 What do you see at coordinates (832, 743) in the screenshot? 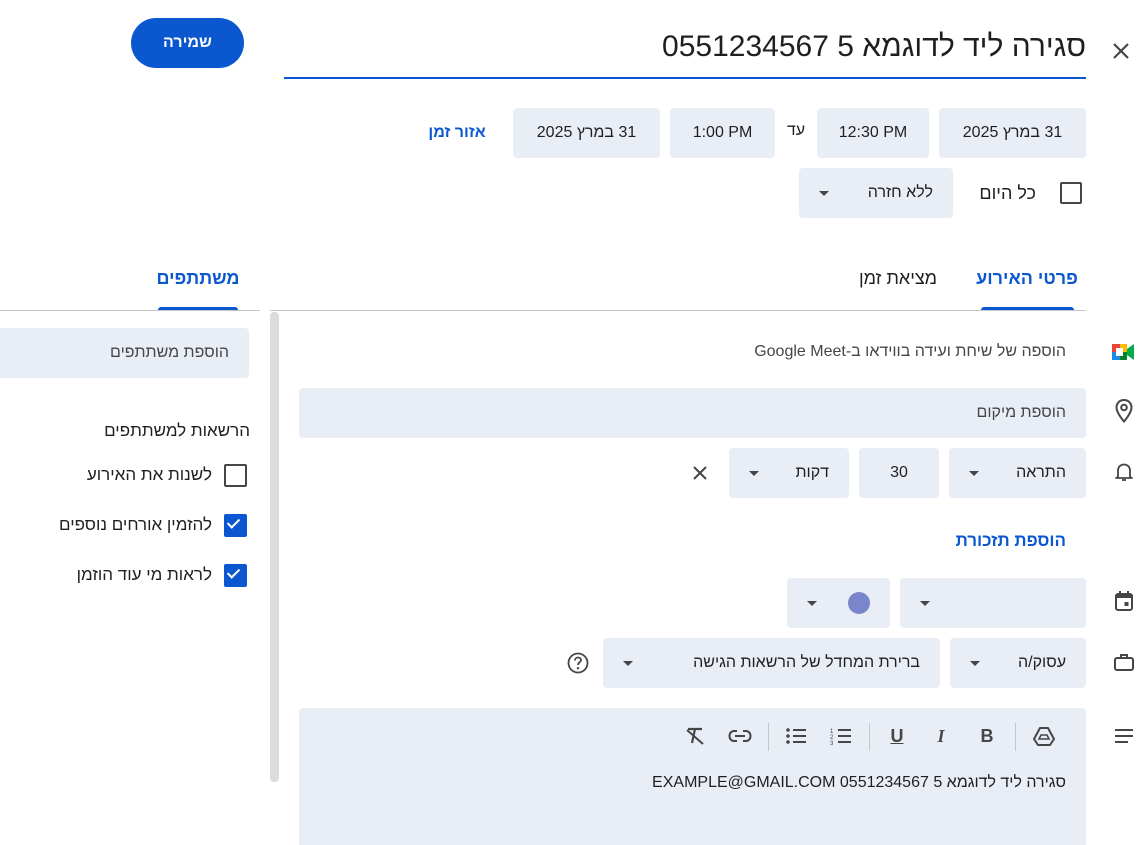
I see `svg-text: 3` at bounding box center [832, 743].